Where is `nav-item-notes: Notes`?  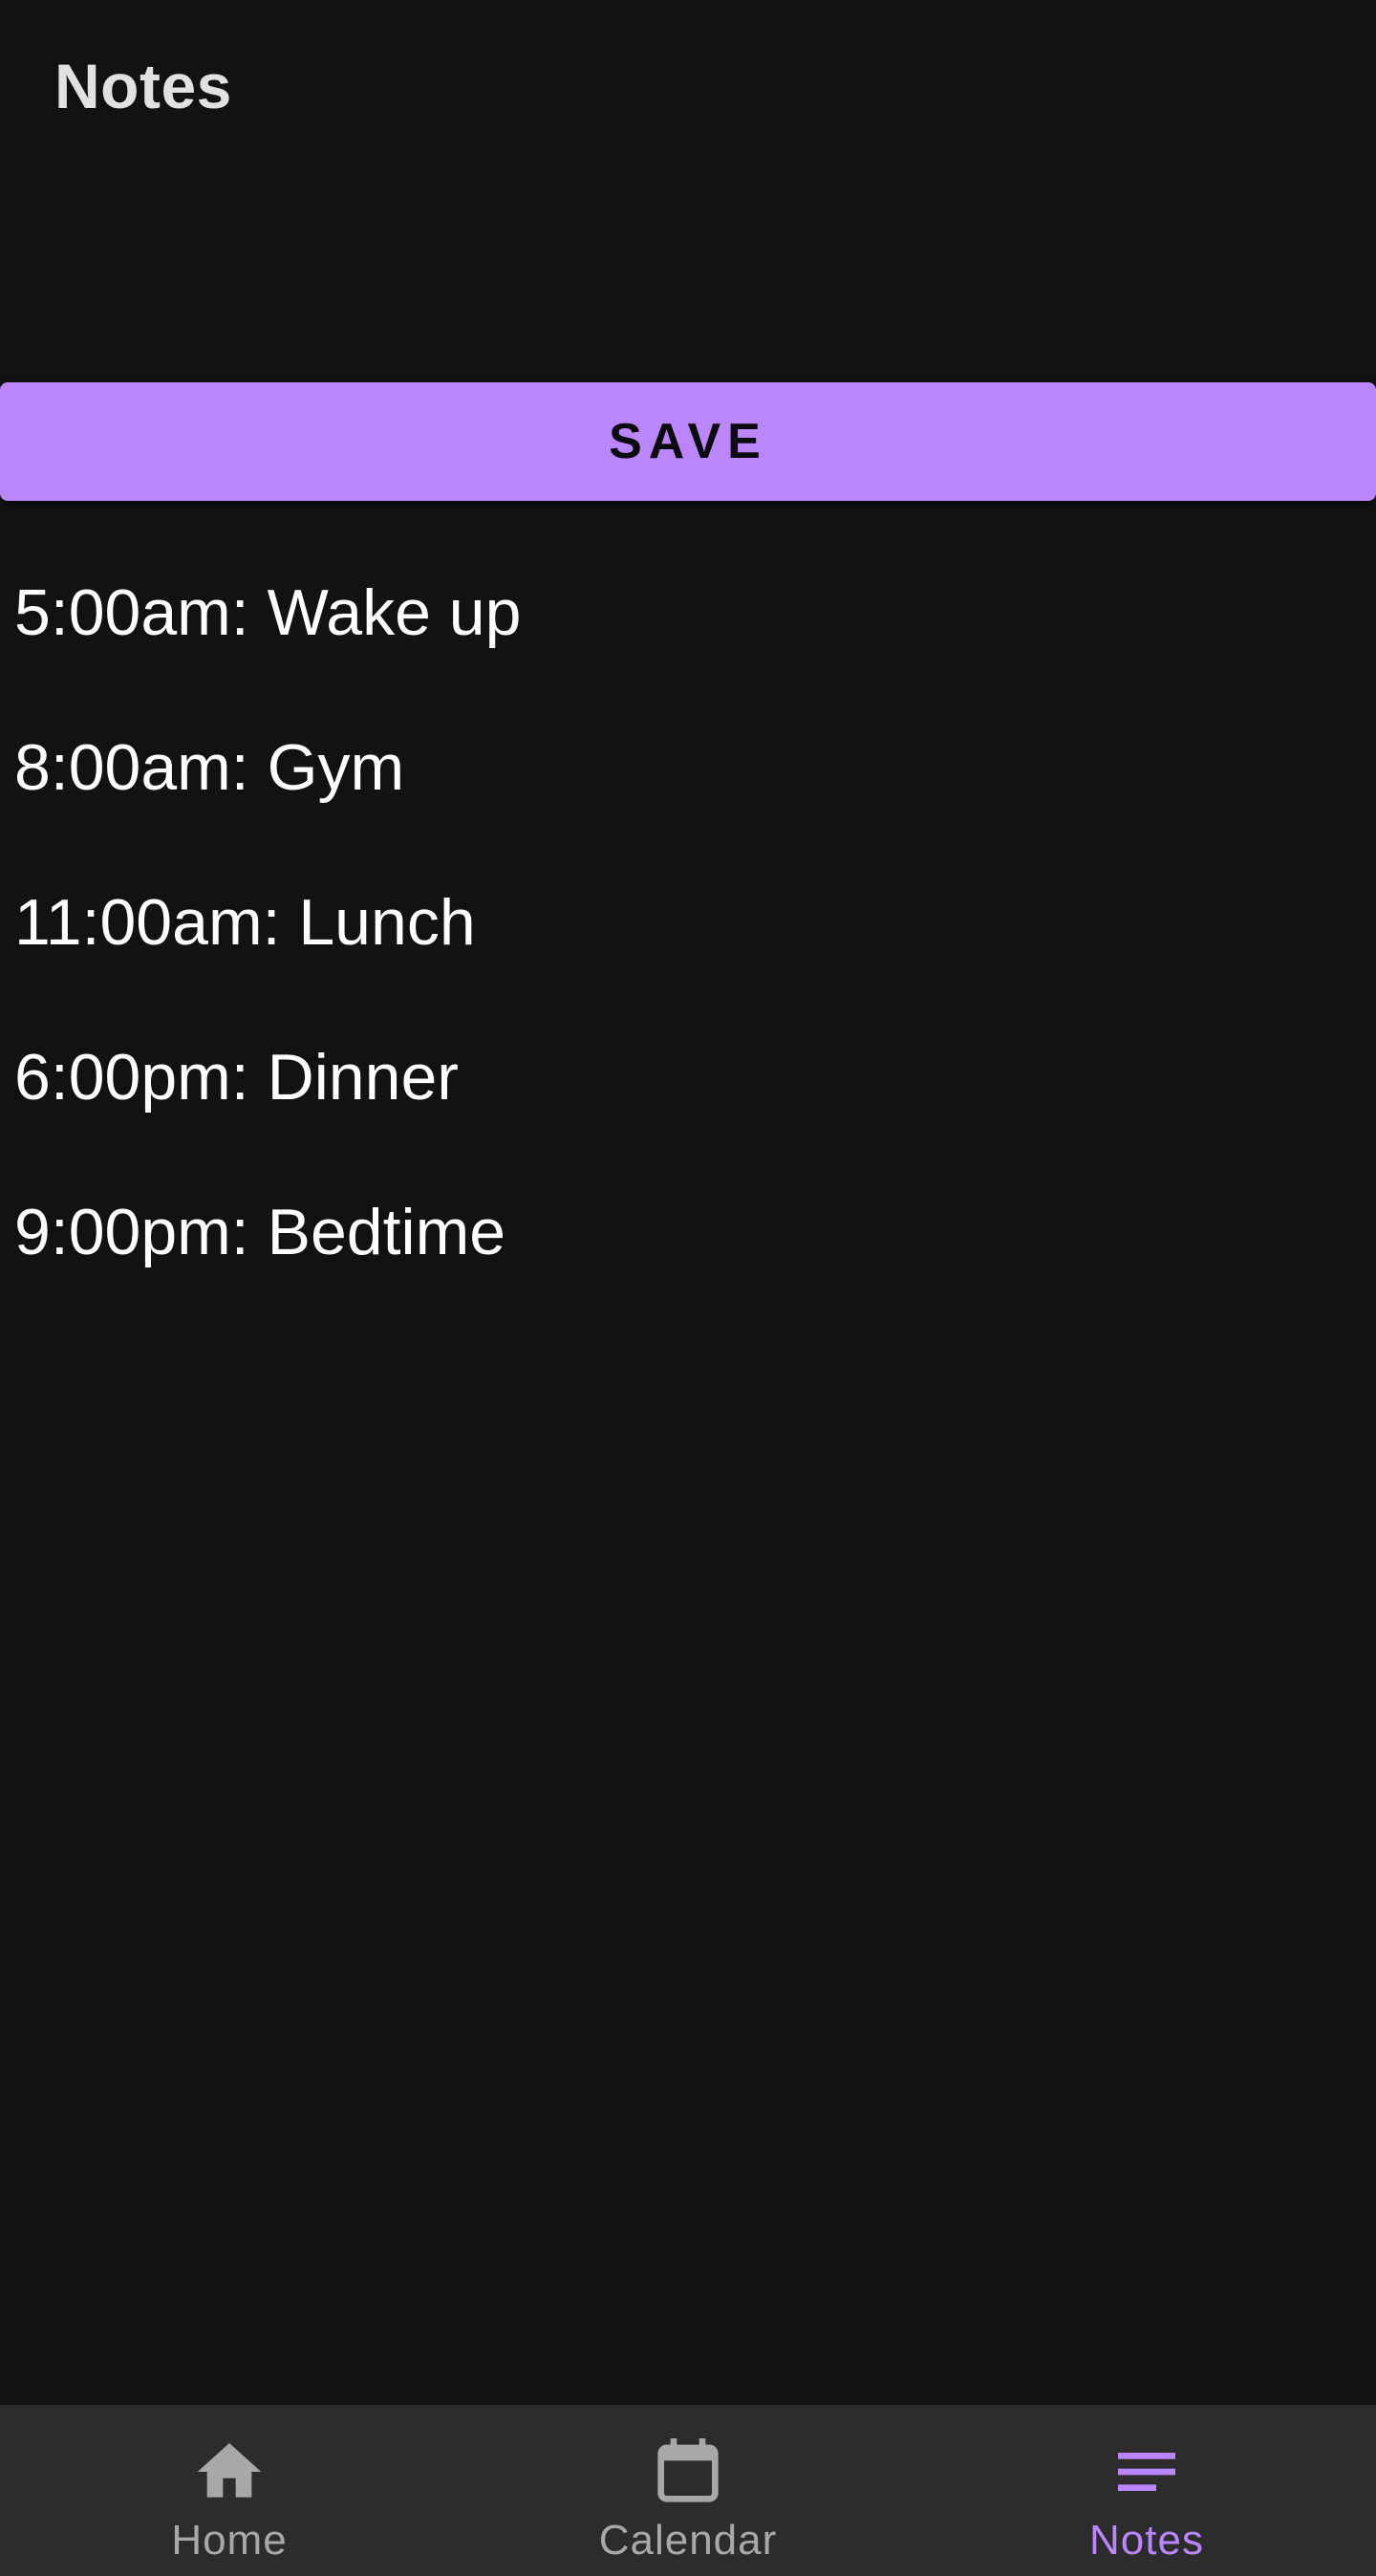
nav-item-notes: Notes is located at coordinates (1147, 2490).